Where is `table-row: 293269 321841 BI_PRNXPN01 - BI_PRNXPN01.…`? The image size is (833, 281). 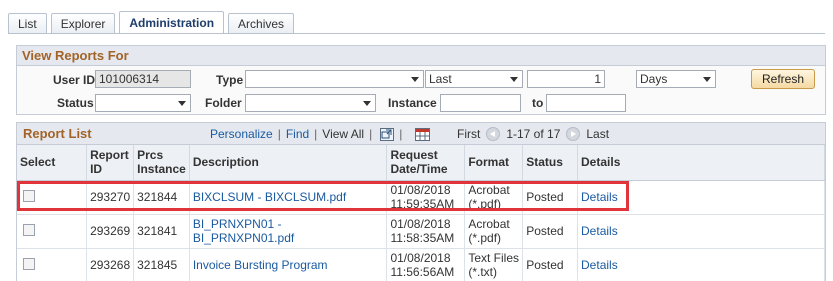
table-row: 293269 321841 BI_PRNXPN01 - BI_PRNXPN01.… is located at coordinates (421, 231).